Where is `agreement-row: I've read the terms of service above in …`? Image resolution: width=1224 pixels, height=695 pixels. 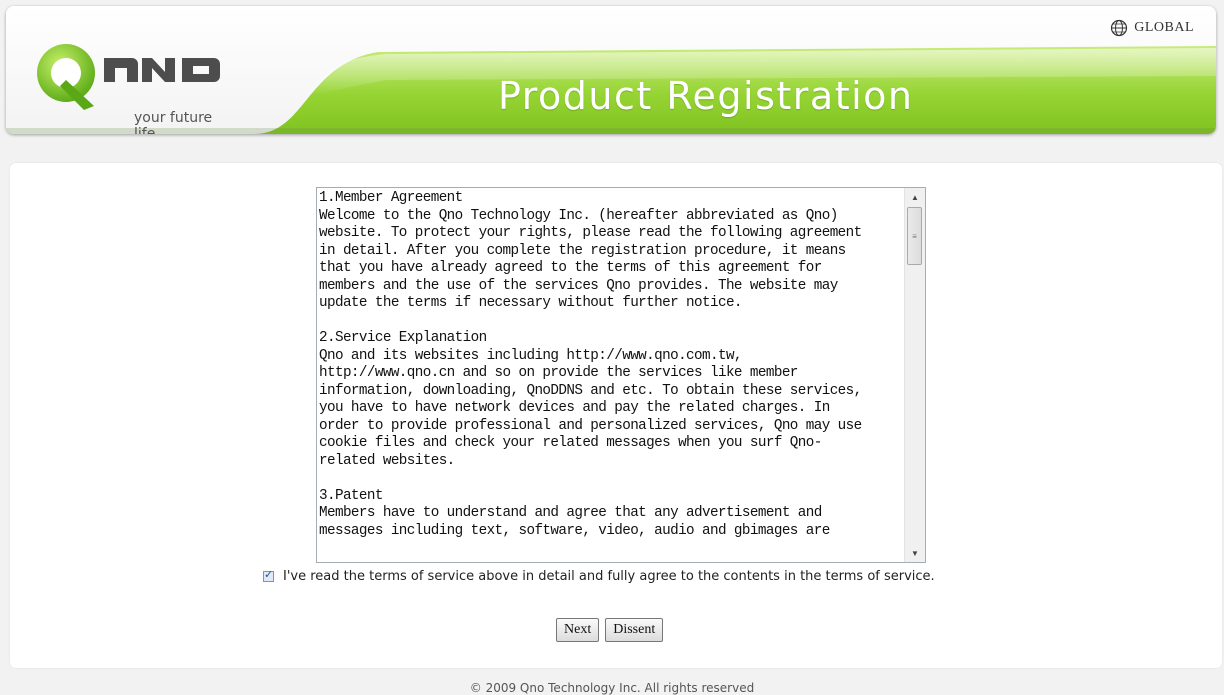
agreement-row: I've read the terms of service above in … is located at coordinates (599, 576).